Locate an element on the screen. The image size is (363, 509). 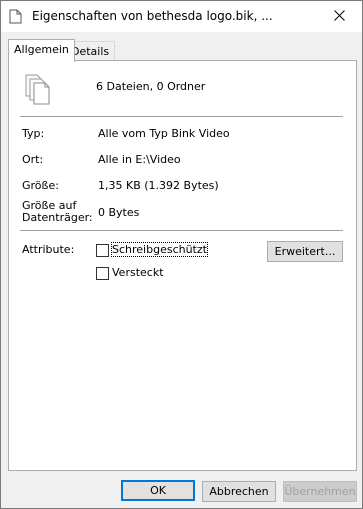
apply-button: Übernehmen is located at coordinates (320, 491).